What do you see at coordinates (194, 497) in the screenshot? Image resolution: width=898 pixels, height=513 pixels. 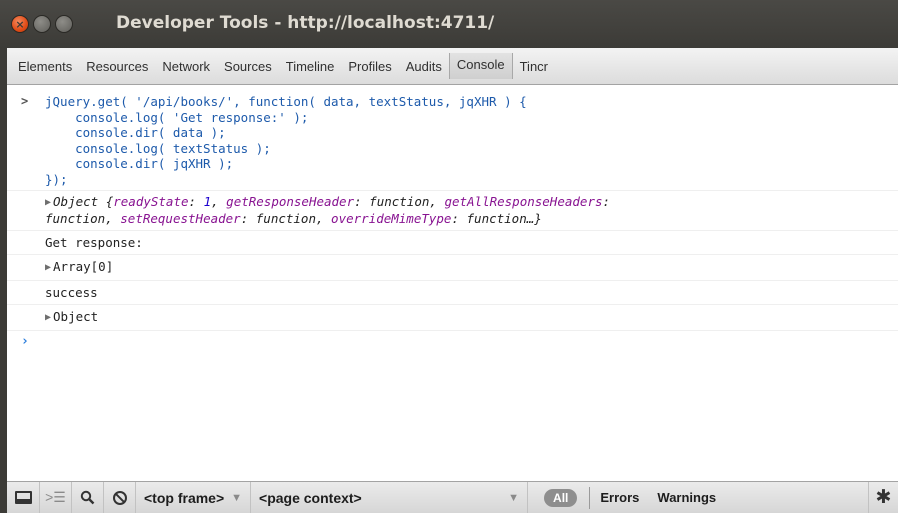 I see `frame-select: <top frame> ▼` at bounding box center [194, 497].